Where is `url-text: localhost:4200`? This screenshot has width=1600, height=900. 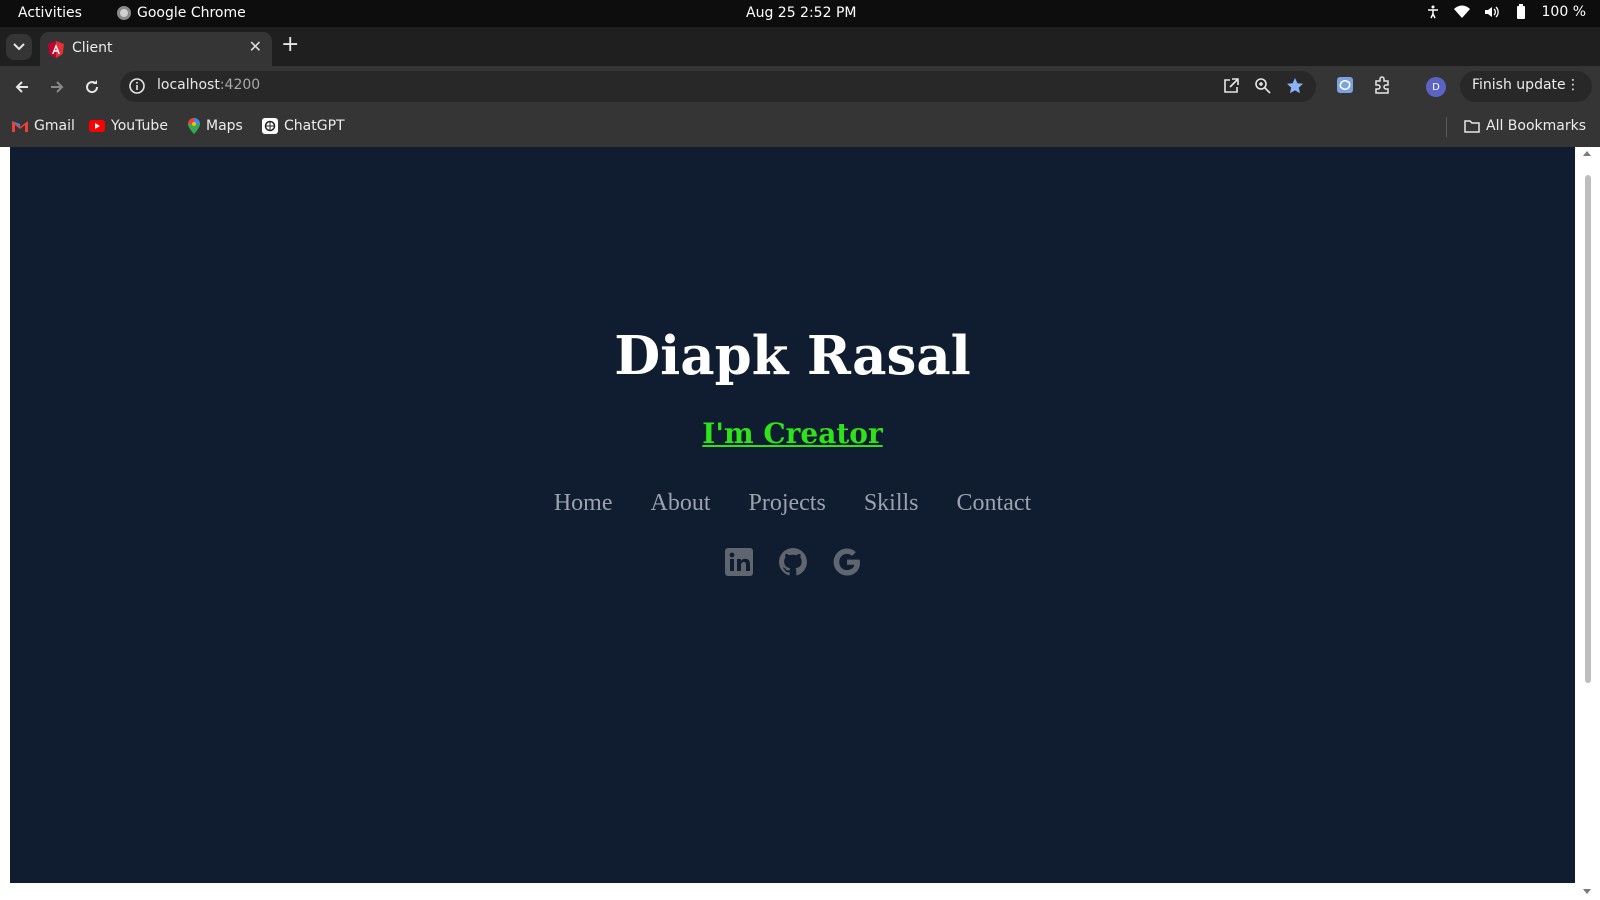 url-text: localhost:4200 is located at coordinates (208, 85).